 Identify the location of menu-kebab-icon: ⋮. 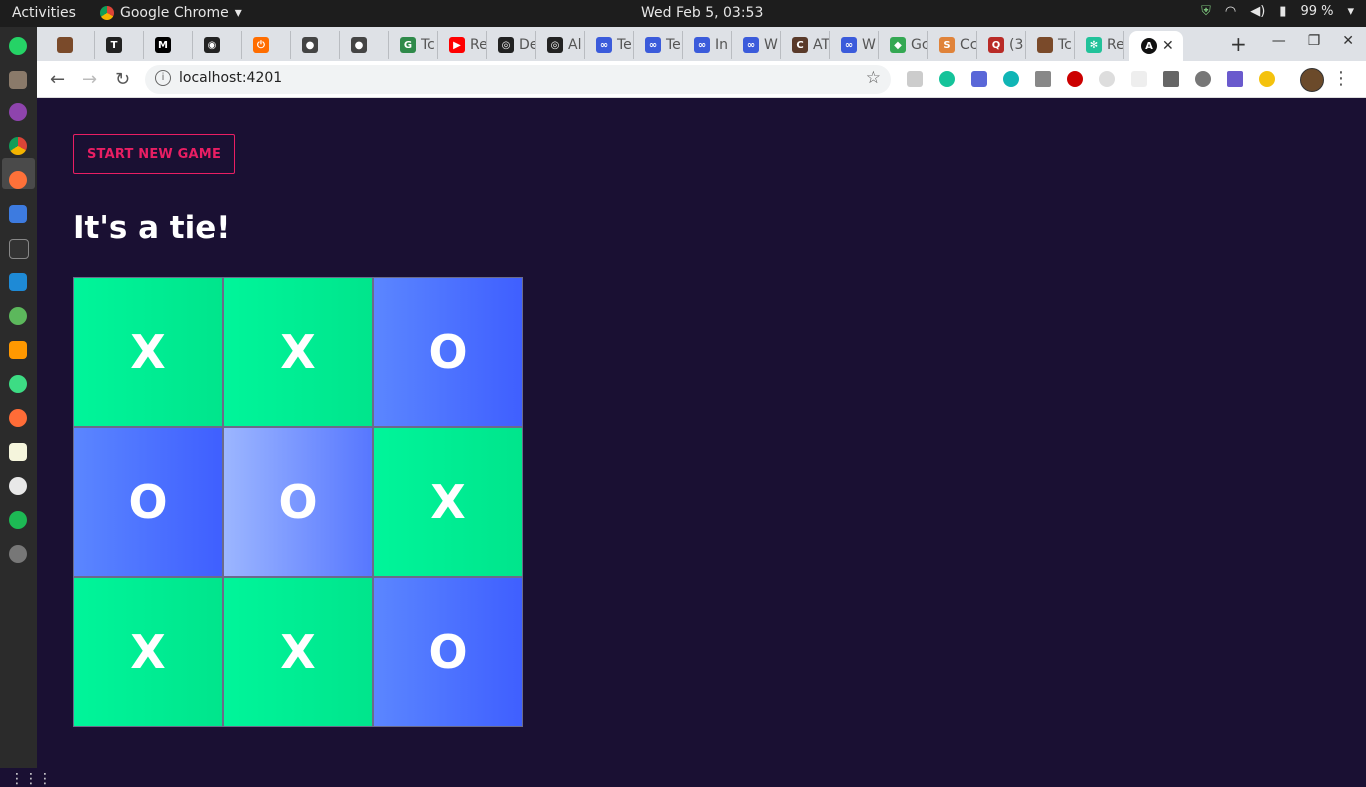
(1341, 78).